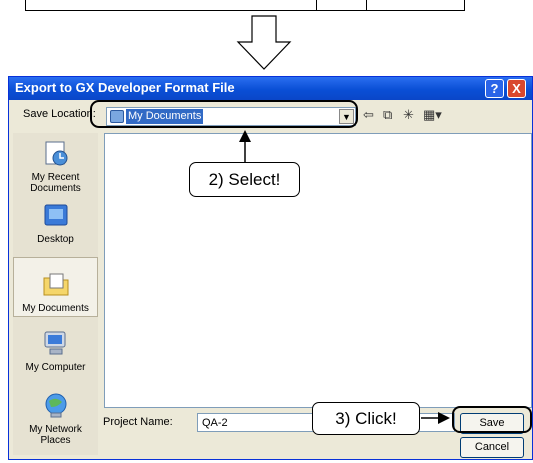 Image resolution: width=533 pixels, height=463 pixels. Describe the element at coordinates (244, 179) in the screenshot. I see `select-callout: 2) Select!` at that location.